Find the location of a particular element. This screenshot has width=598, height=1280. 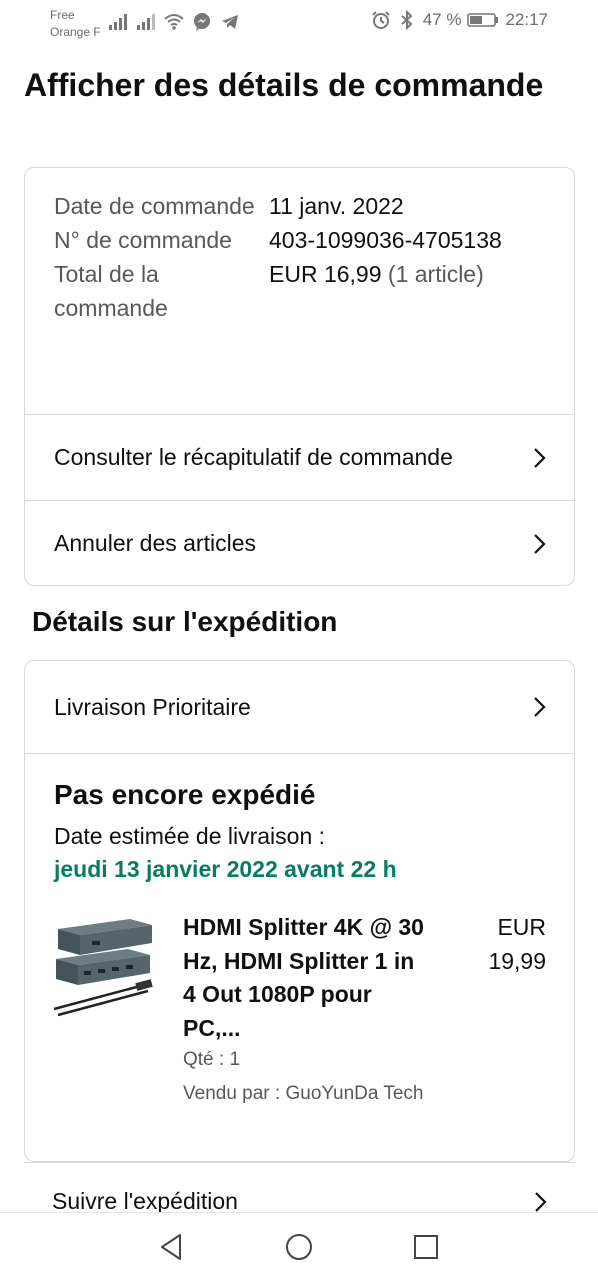

delivery-method-label: Livraison Prioritaire is located at coordinates (152, 706).